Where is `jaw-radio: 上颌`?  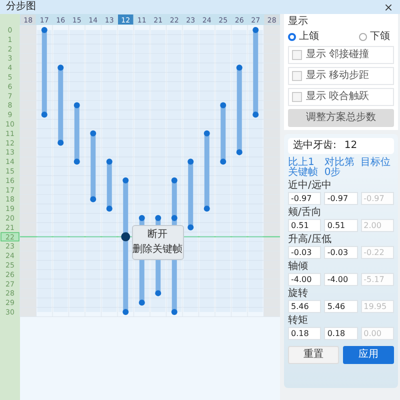 jaw-radio: 上颌 is located at coordinates (303, 37).